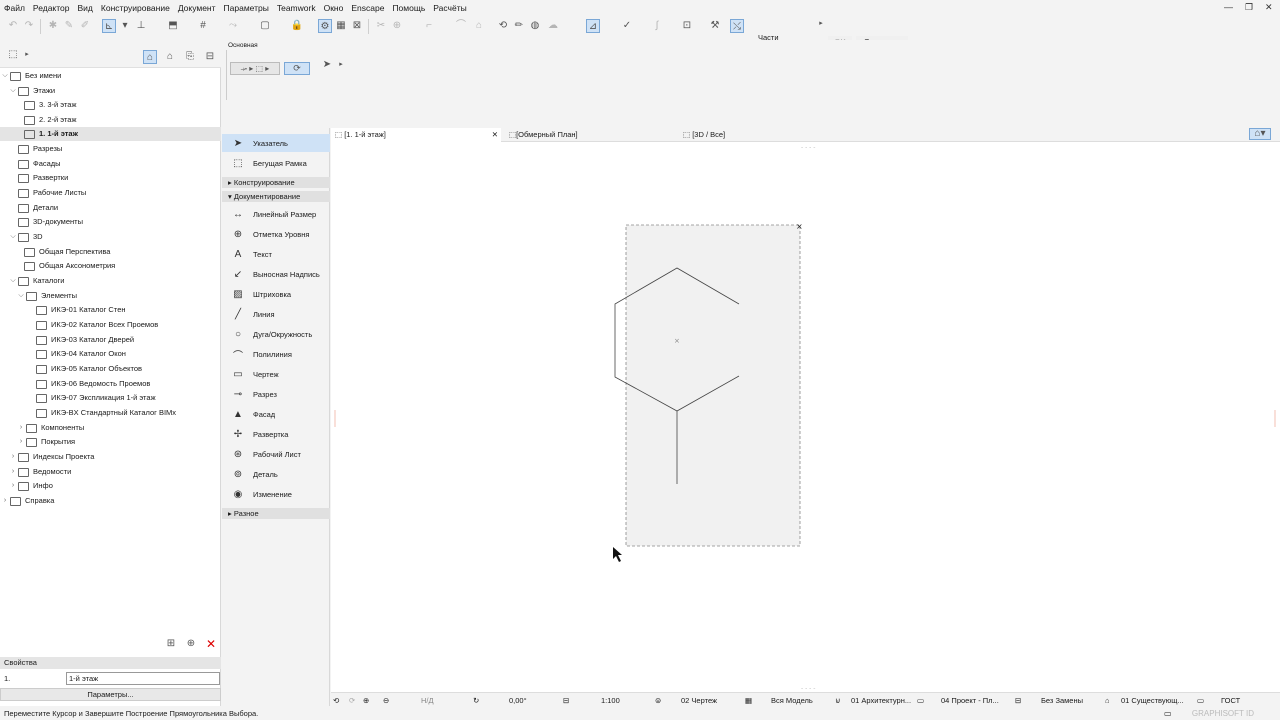 The width and height of the screenshot is (1280, 720). I want to click on story-name-field: 1-й этаж, so click(143, 678).